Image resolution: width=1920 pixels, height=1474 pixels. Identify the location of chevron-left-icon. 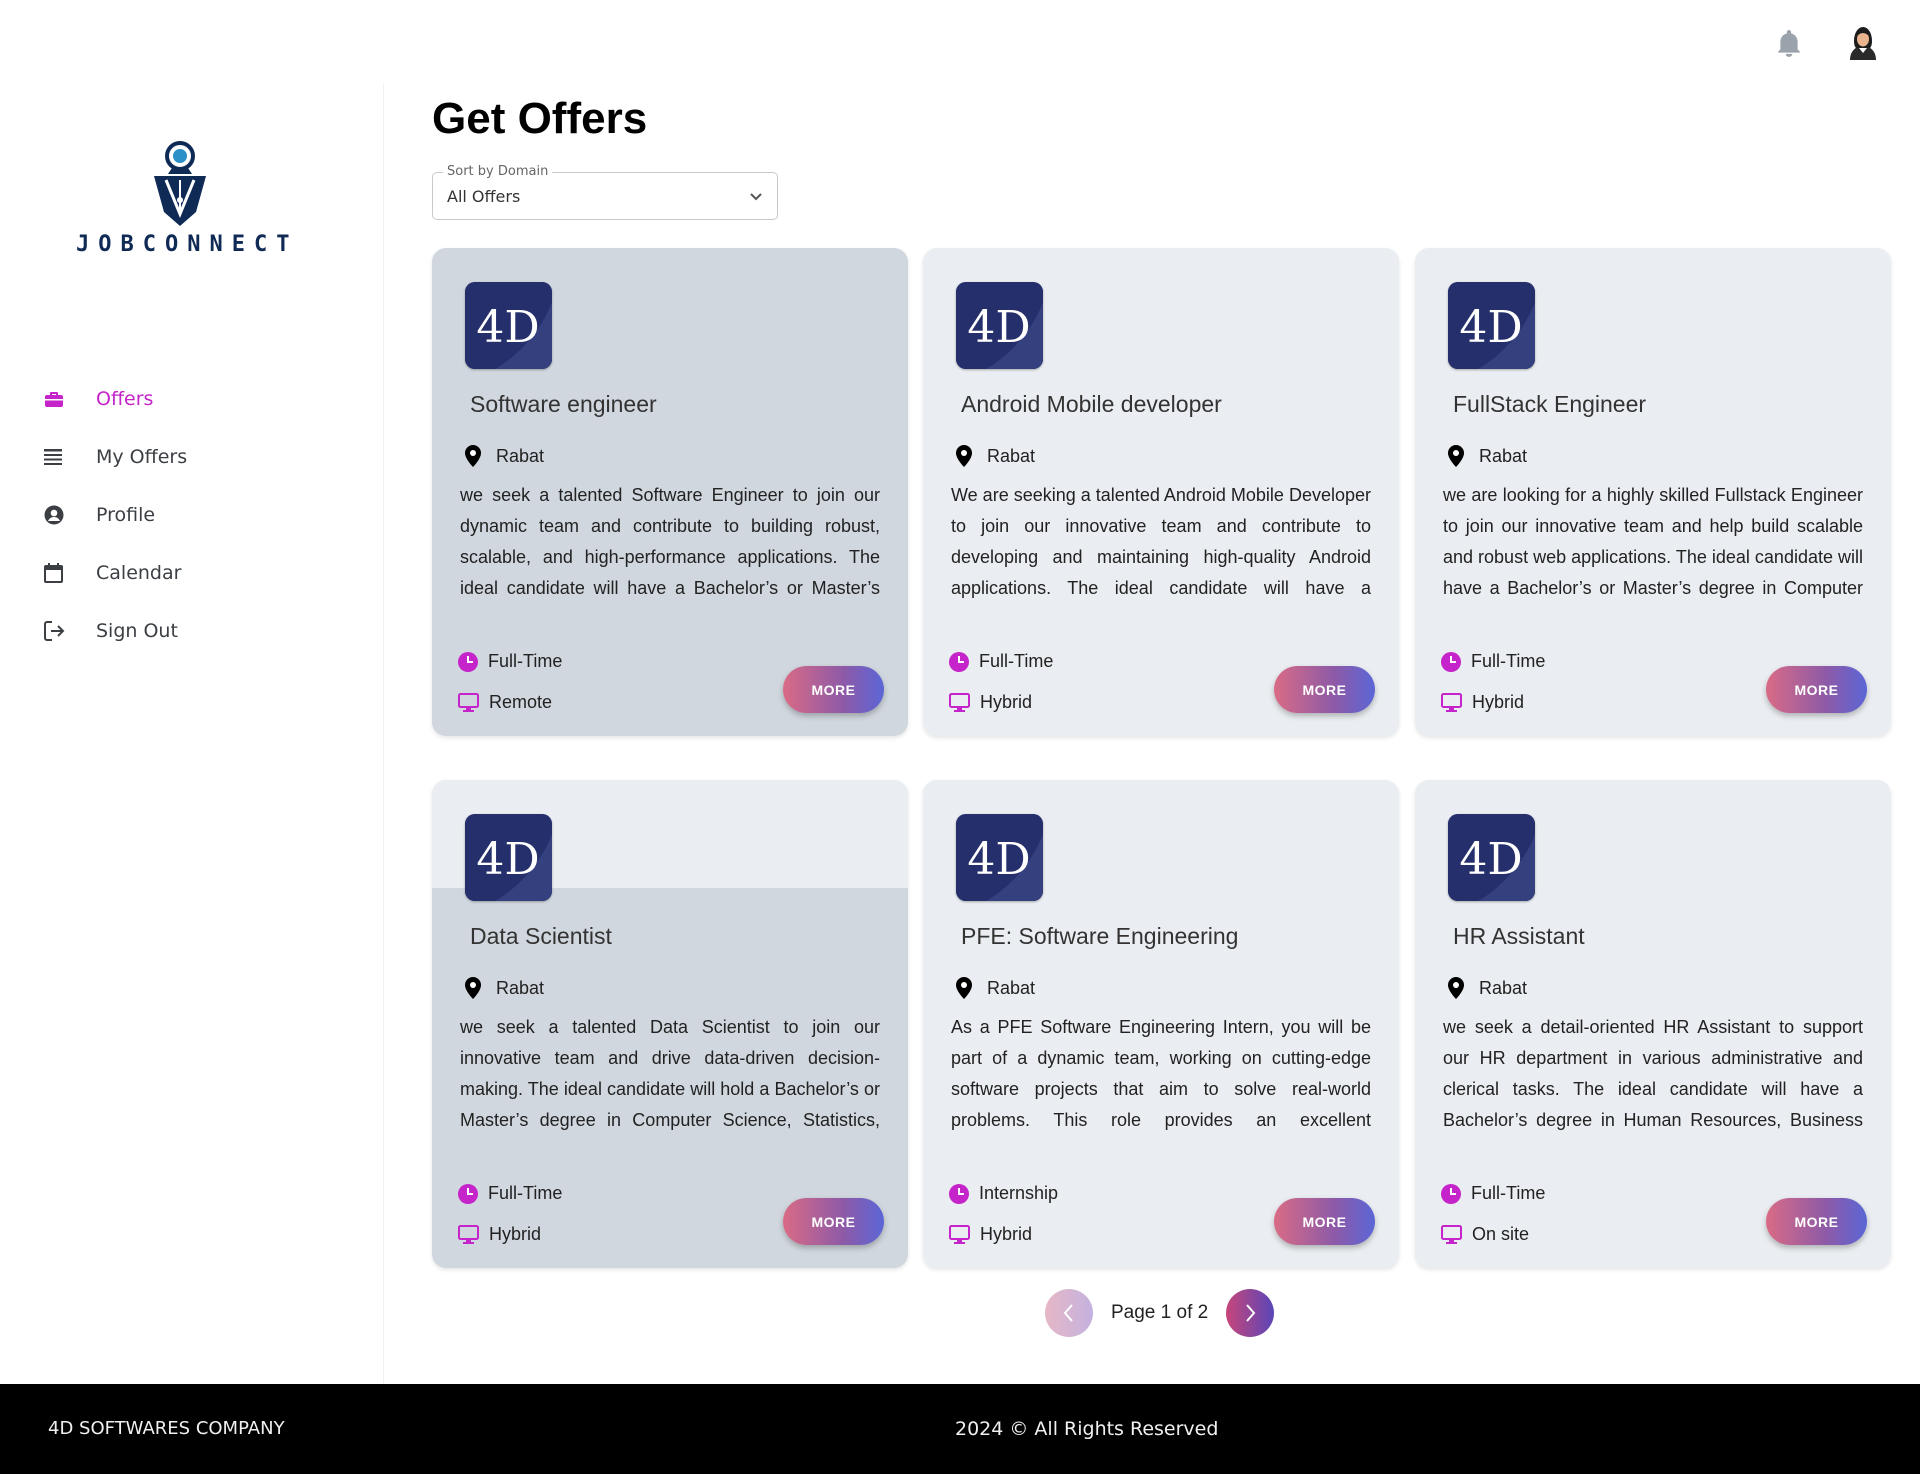
(1068, 1313).